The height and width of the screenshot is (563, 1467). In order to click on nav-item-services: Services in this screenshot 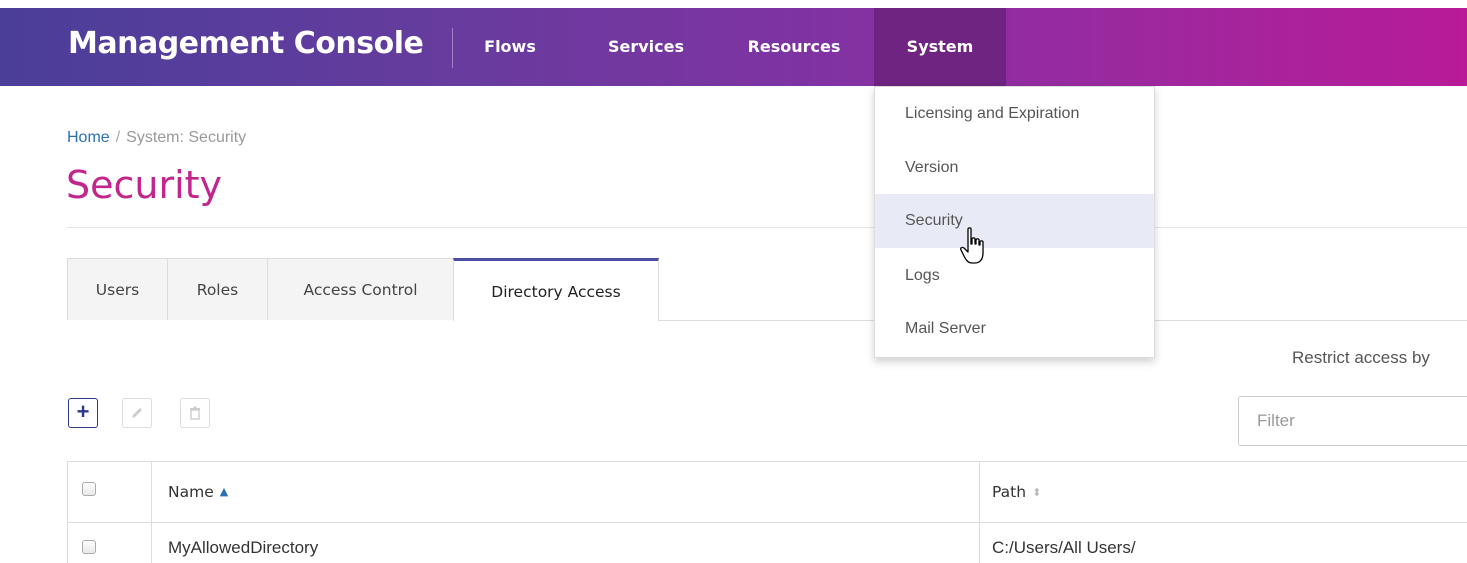, I will do `click(646, 47)`.